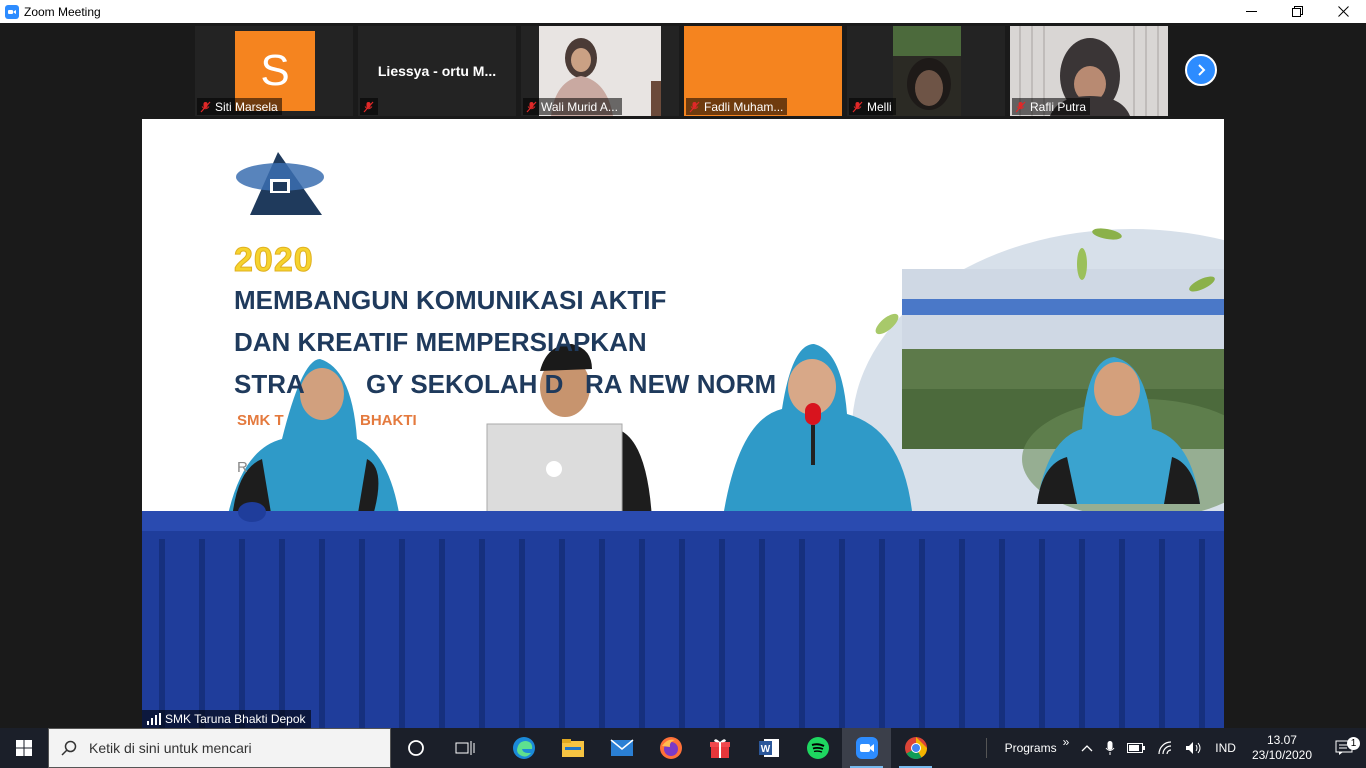 This screenshot has width=1366, height=768. What do you see at coordinates (388, 420) in the screenshot?
I see `slide-subtitle-b: BHAKTI` at bounding box center [388, 420].